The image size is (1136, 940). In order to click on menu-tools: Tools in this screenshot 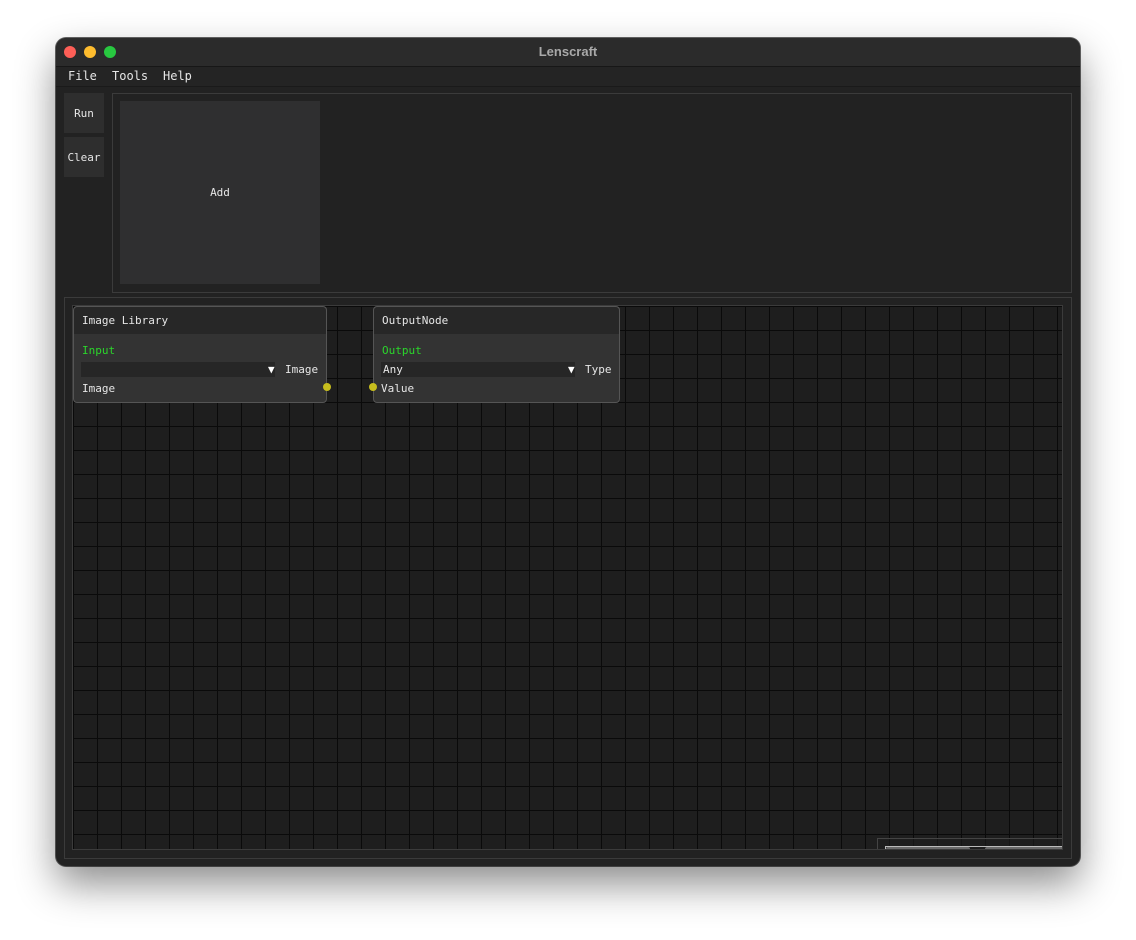, I will do `click(130, 76)`.